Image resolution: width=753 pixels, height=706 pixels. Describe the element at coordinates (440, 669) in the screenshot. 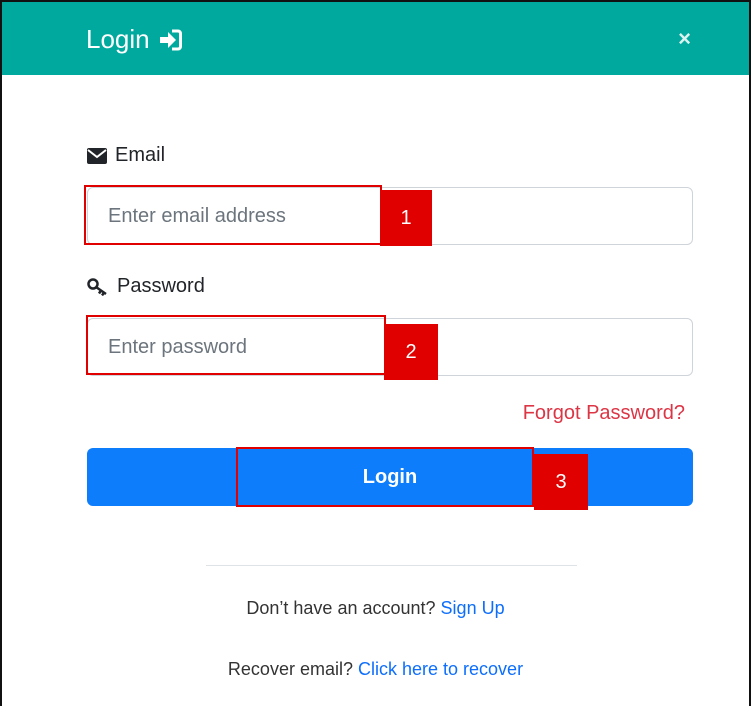

I see `recover-link: Click here to recover` at that location.